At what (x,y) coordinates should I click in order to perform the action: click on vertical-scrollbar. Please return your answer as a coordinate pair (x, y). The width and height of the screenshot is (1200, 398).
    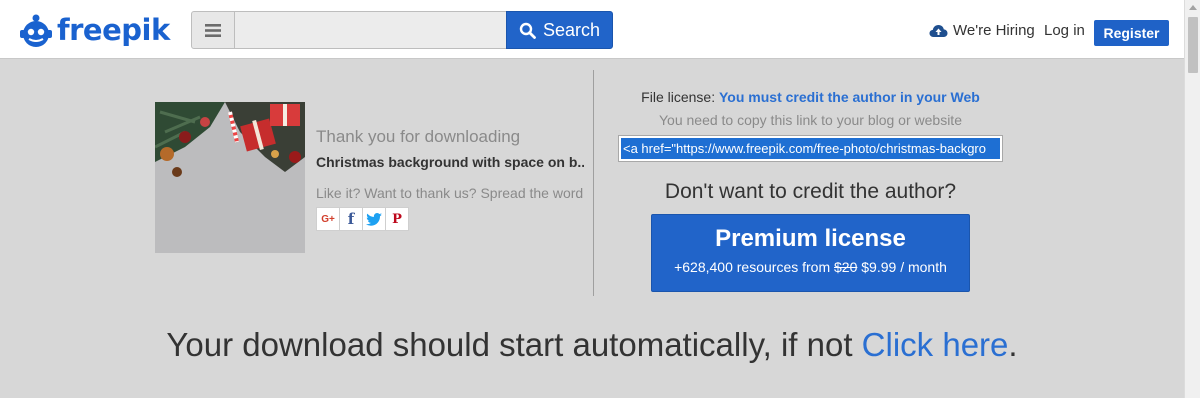
    Looking at the image, I should click on (1192, 199).